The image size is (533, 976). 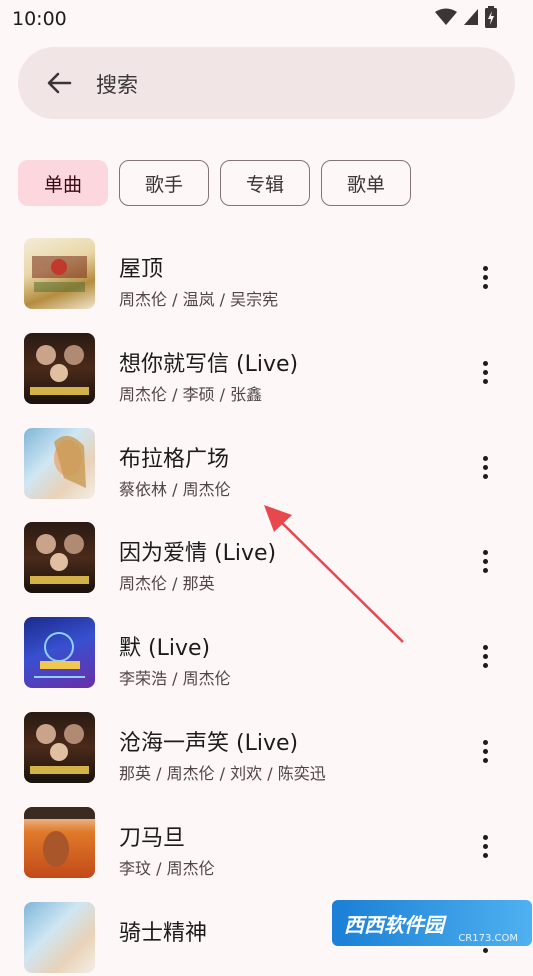 I want to click on song-row: 屋顶 周杰伦 / 温岚 / 吴宗宪, so click(x=266, y=265).